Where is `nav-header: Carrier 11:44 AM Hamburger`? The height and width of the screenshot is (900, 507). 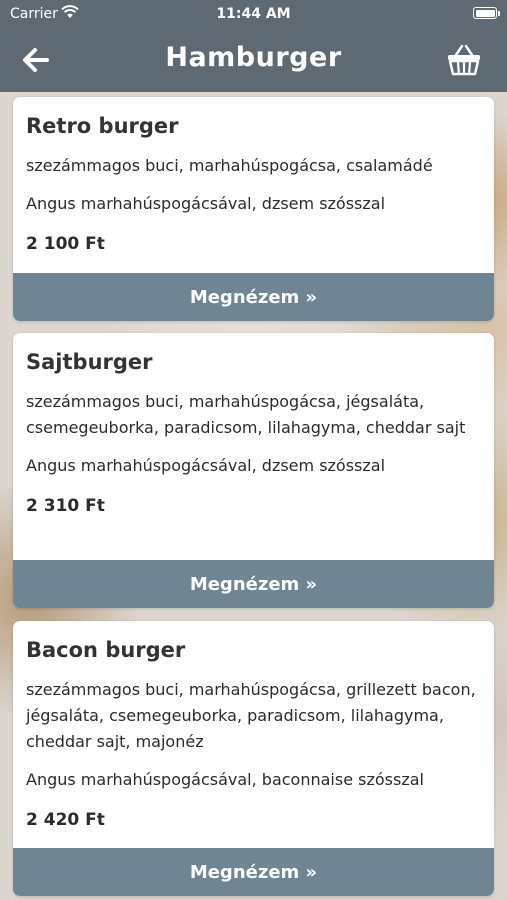
nav-header: Carrier 11:44 AM Hamburger is located at coordinates (253, 46).